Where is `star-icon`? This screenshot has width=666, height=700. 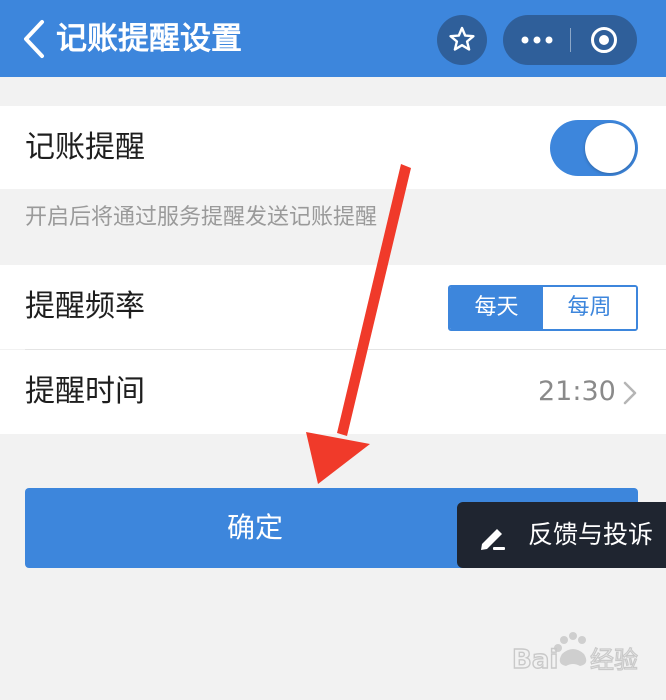 star-icon is located at coordinates (462, 38).